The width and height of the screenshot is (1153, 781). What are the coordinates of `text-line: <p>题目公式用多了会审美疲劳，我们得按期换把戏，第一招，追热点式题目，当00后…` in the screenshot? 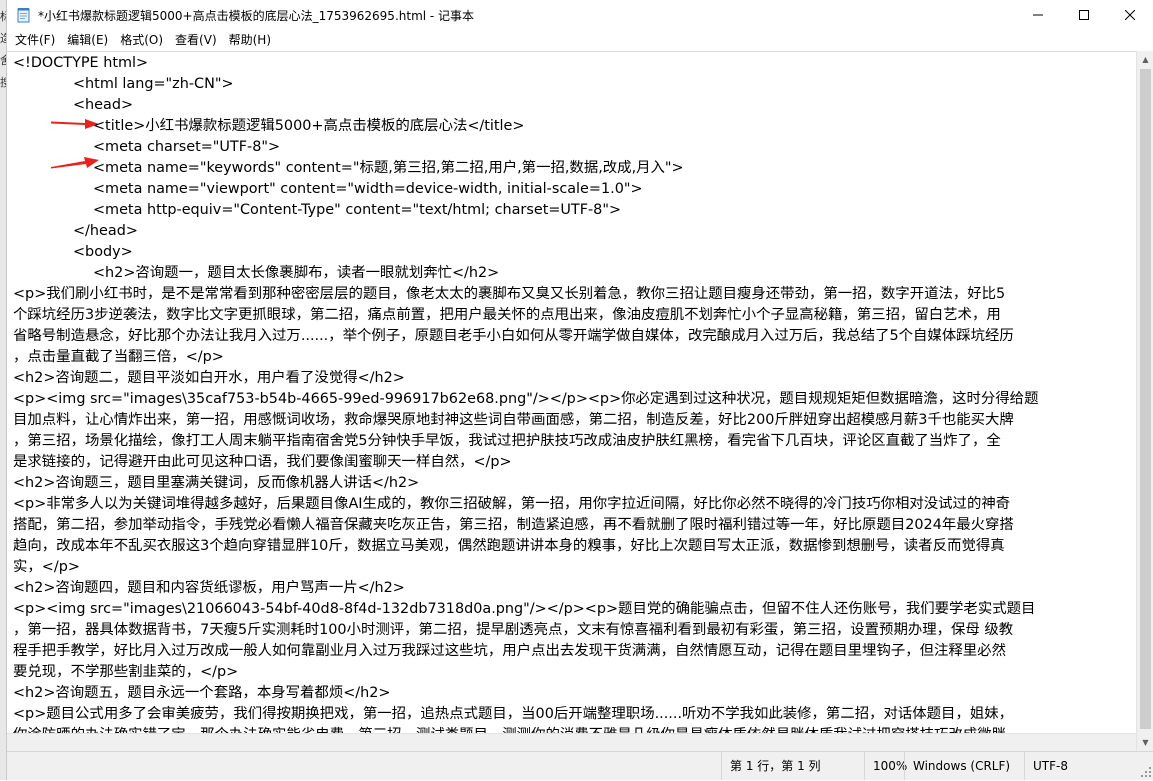 It's located at (513, 714).